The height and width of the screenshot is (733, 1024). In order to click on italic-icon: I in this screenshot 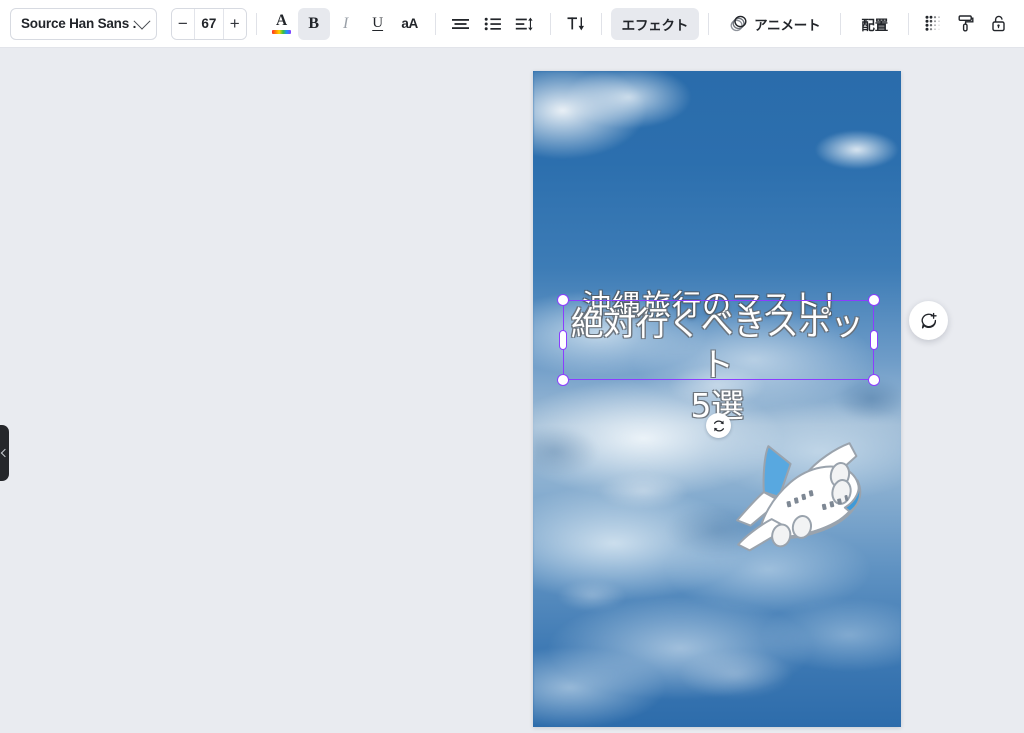, I will do `click(345, 23)`.